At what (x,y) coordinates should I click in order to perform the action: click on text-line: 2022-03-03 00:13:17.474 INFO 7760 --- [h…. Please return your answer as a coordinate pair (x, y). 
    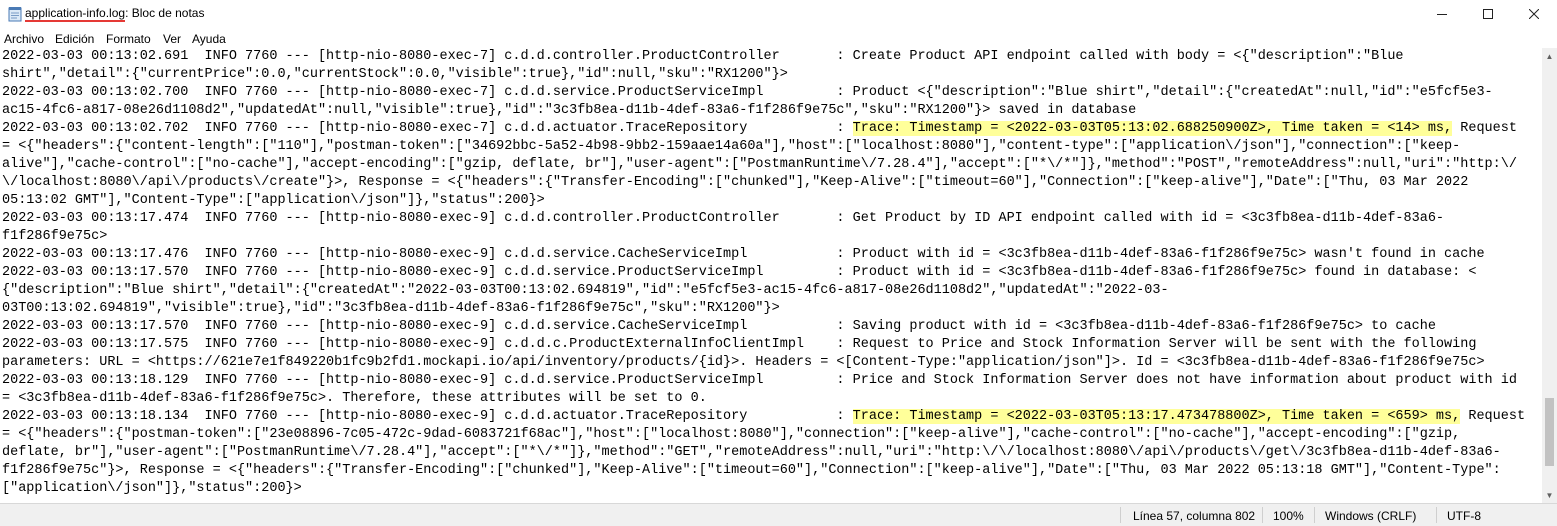
    Looking at the image, I should click on (723, 218).